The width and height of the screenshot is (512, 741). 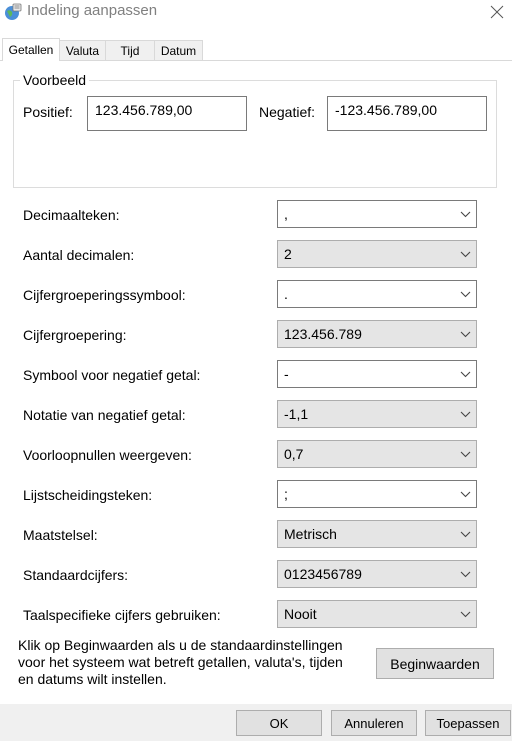 What do you see at coordinates (256, 13) in the screenshot?
I see `title-bar: Indeling aanpassen` at bounding box center [256, 13].